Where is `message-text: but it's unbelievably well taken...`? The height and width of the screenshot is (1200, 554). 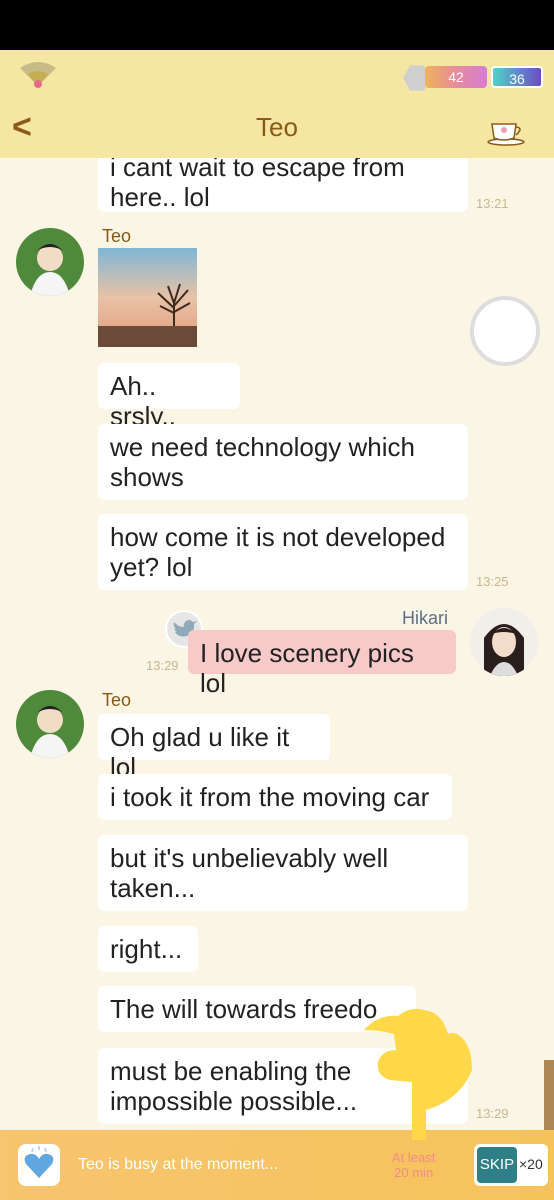 message-text: but it's unbelievably well taken... is located at coordinates (249, 873).